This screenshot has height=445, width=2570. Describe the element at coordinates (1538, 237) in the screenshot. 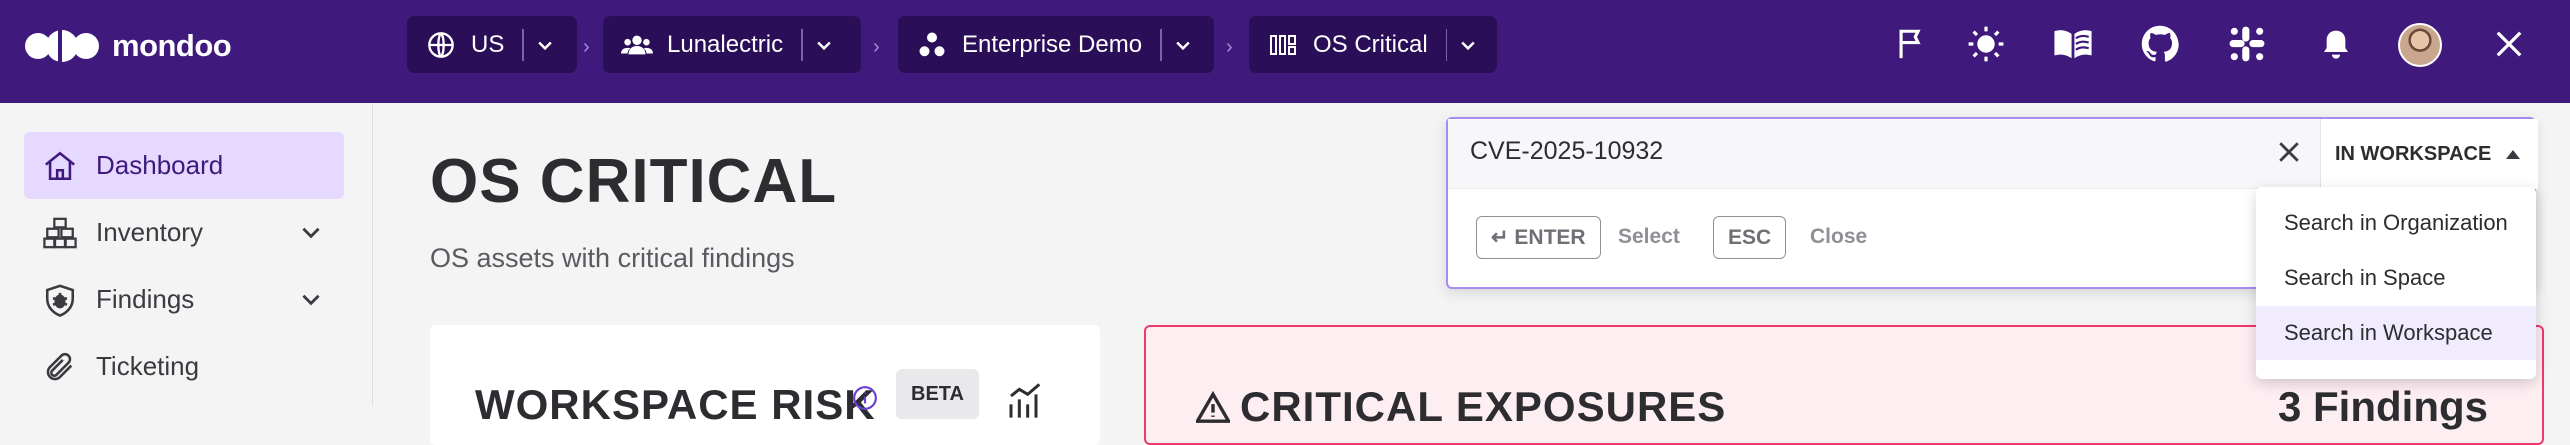

I see `enter-key-hint: ↵ ENTER` at that location.